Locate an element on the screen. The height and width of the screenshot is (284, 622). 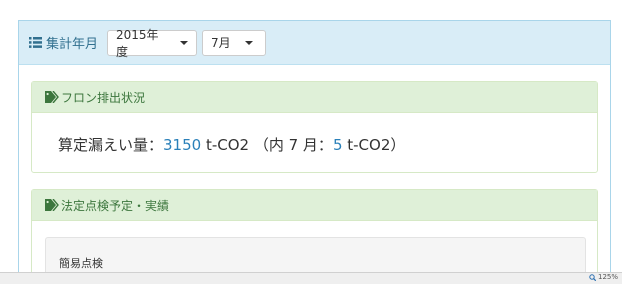
emission-unit: t-CO2 （内 7 月： is located at coordinates (267, 145).